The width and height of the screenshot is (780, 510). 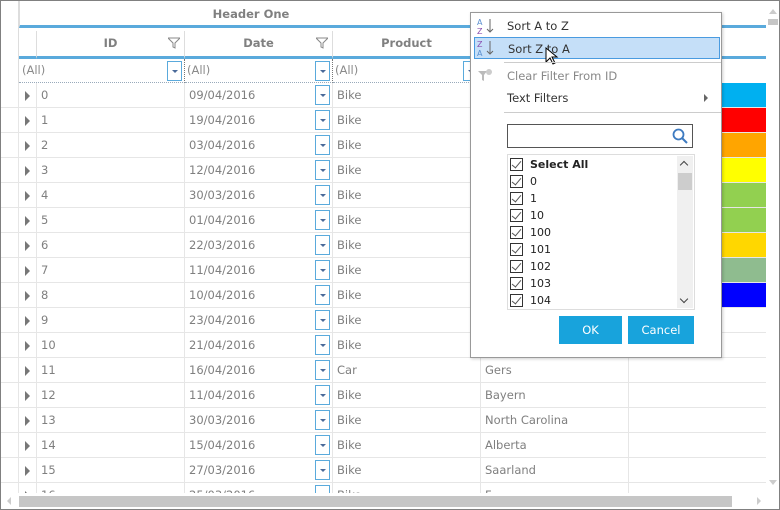 I want to click on date-cell: 12/04/2016, so click(x=259, y=170).